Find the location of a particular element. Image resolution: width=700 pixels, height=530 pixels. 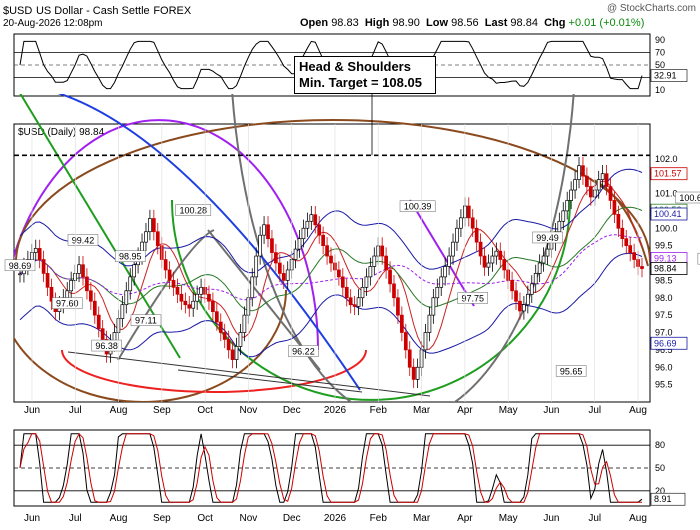

right-value-text: 98.84 is located at coordinates (665, 269).